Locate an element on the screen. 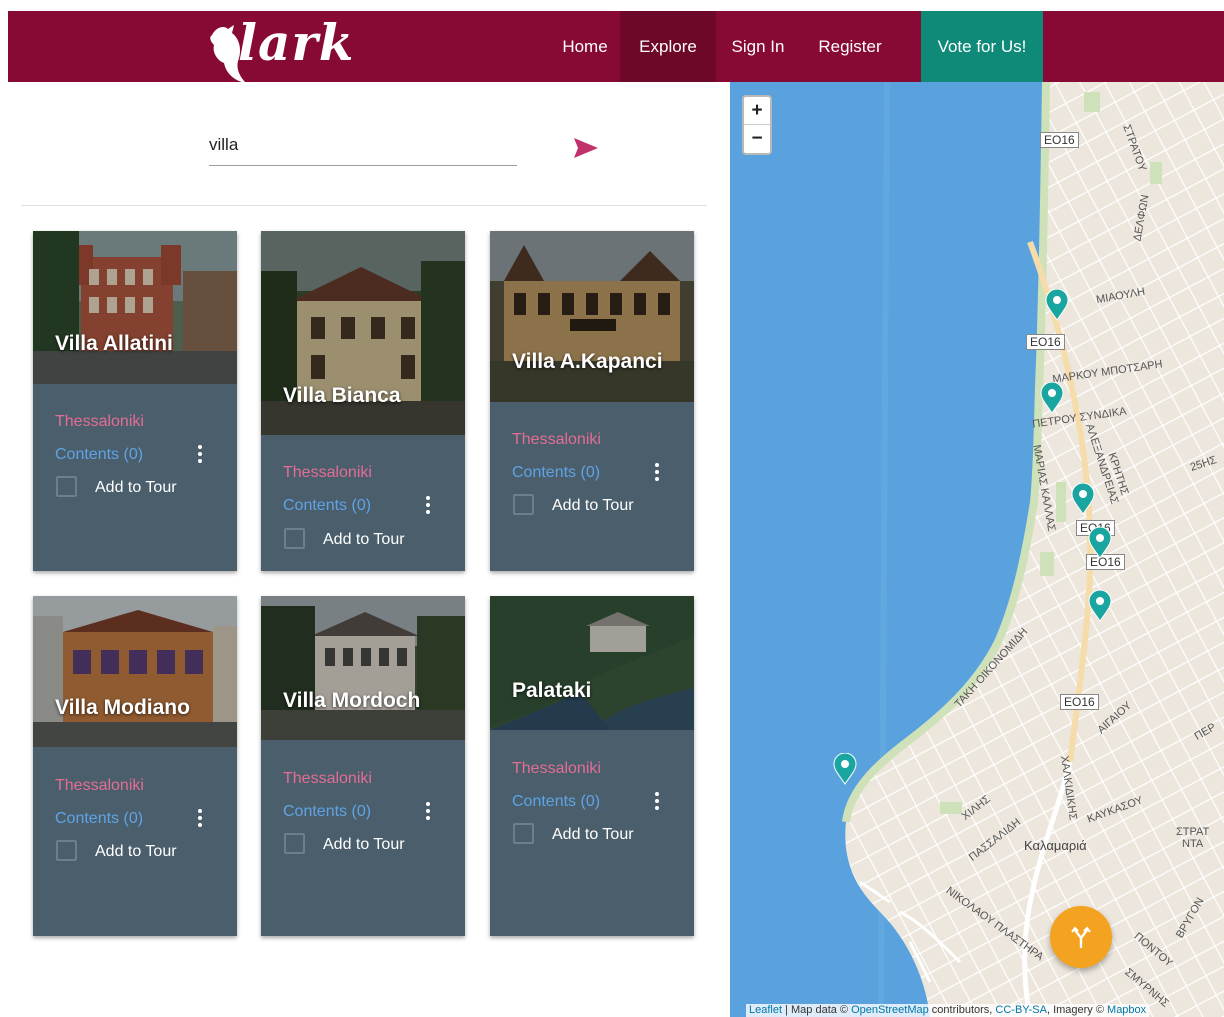  search-send-button is located at coordinates (586, 148).